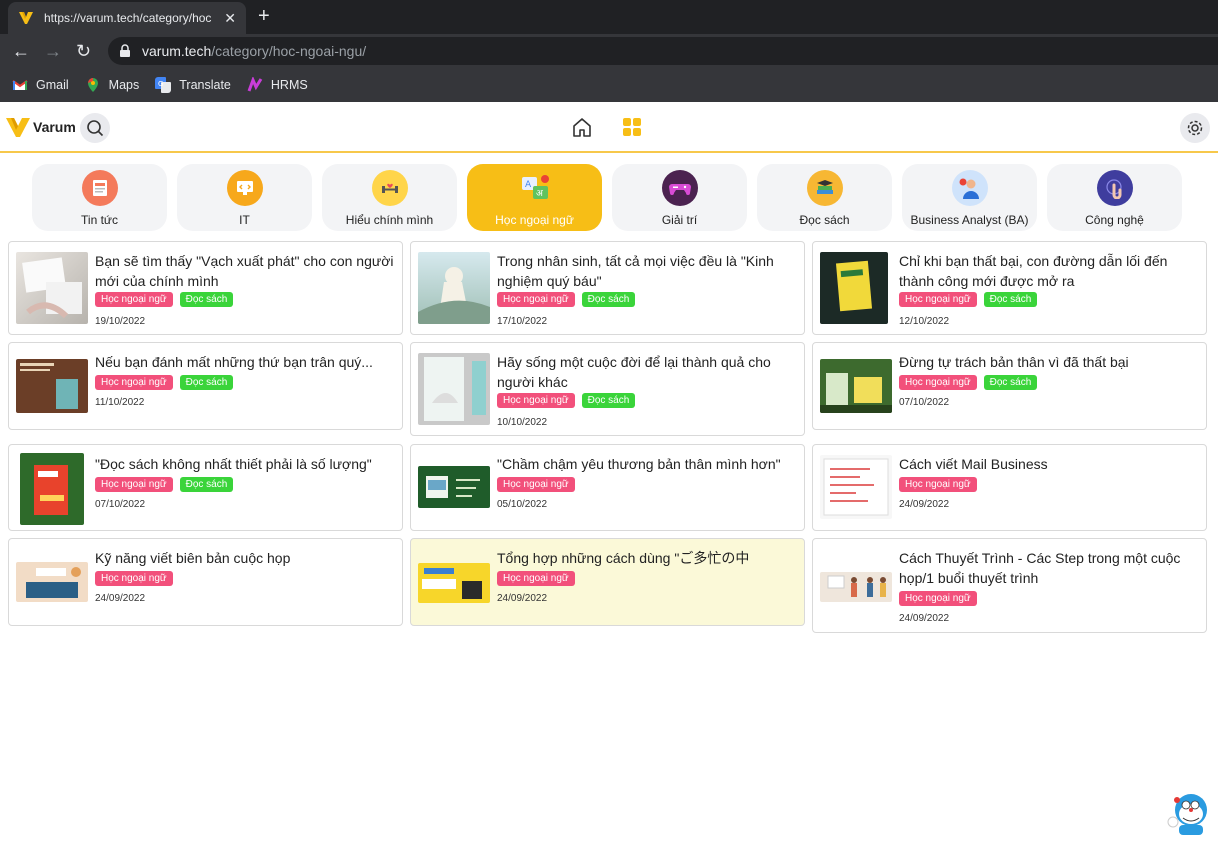 This screenshot has width=1218, height=859. What do you see at coordinates (289, 85) in the screenshot?
I see `bookmark-label: HRMS` at bounding box center [289, 85].